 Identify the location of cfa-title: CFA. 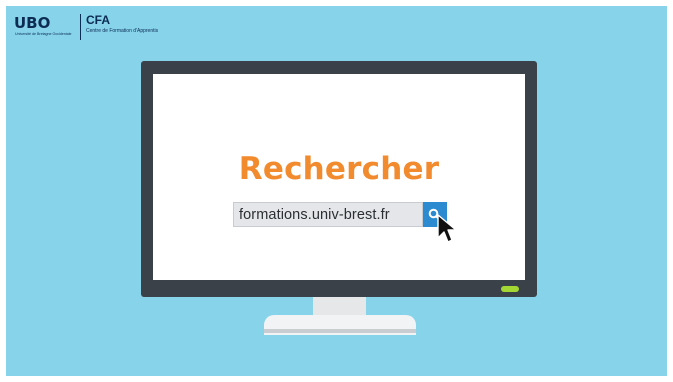
(98, 20).